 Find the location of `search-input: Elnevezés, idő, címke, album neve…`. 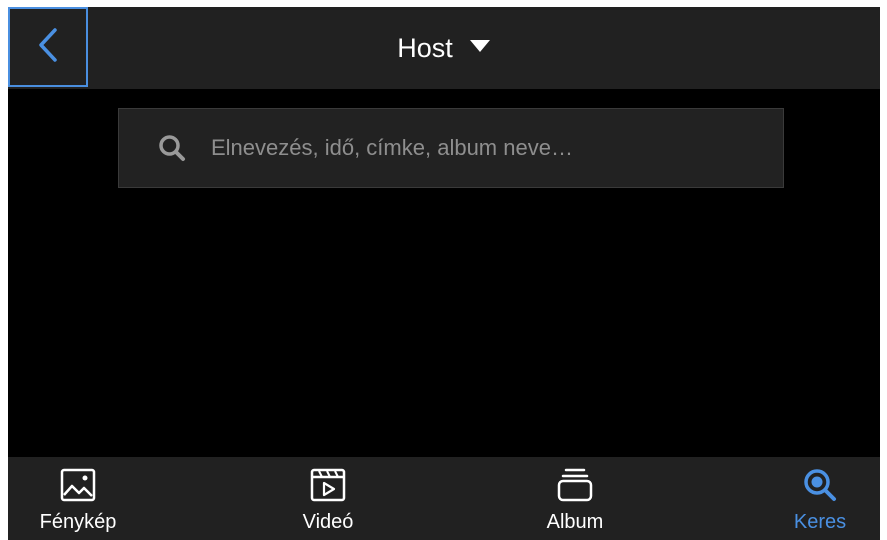

search-input: Elnevezés, idő, címke, album neve… is located at coordinates (451, 148).